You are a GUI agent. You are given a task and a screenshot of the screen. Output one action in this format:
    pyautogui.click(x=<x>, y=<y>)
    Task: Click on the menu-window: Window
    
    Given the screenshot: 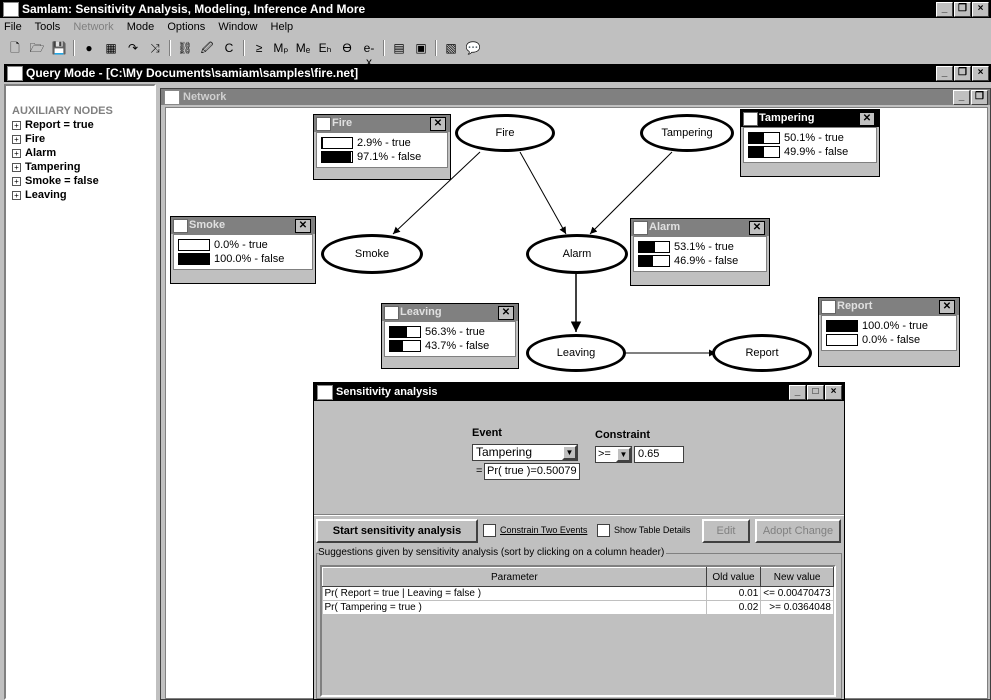 What is the action you would take?
    pyautogui.click(x=237, y=27)
    